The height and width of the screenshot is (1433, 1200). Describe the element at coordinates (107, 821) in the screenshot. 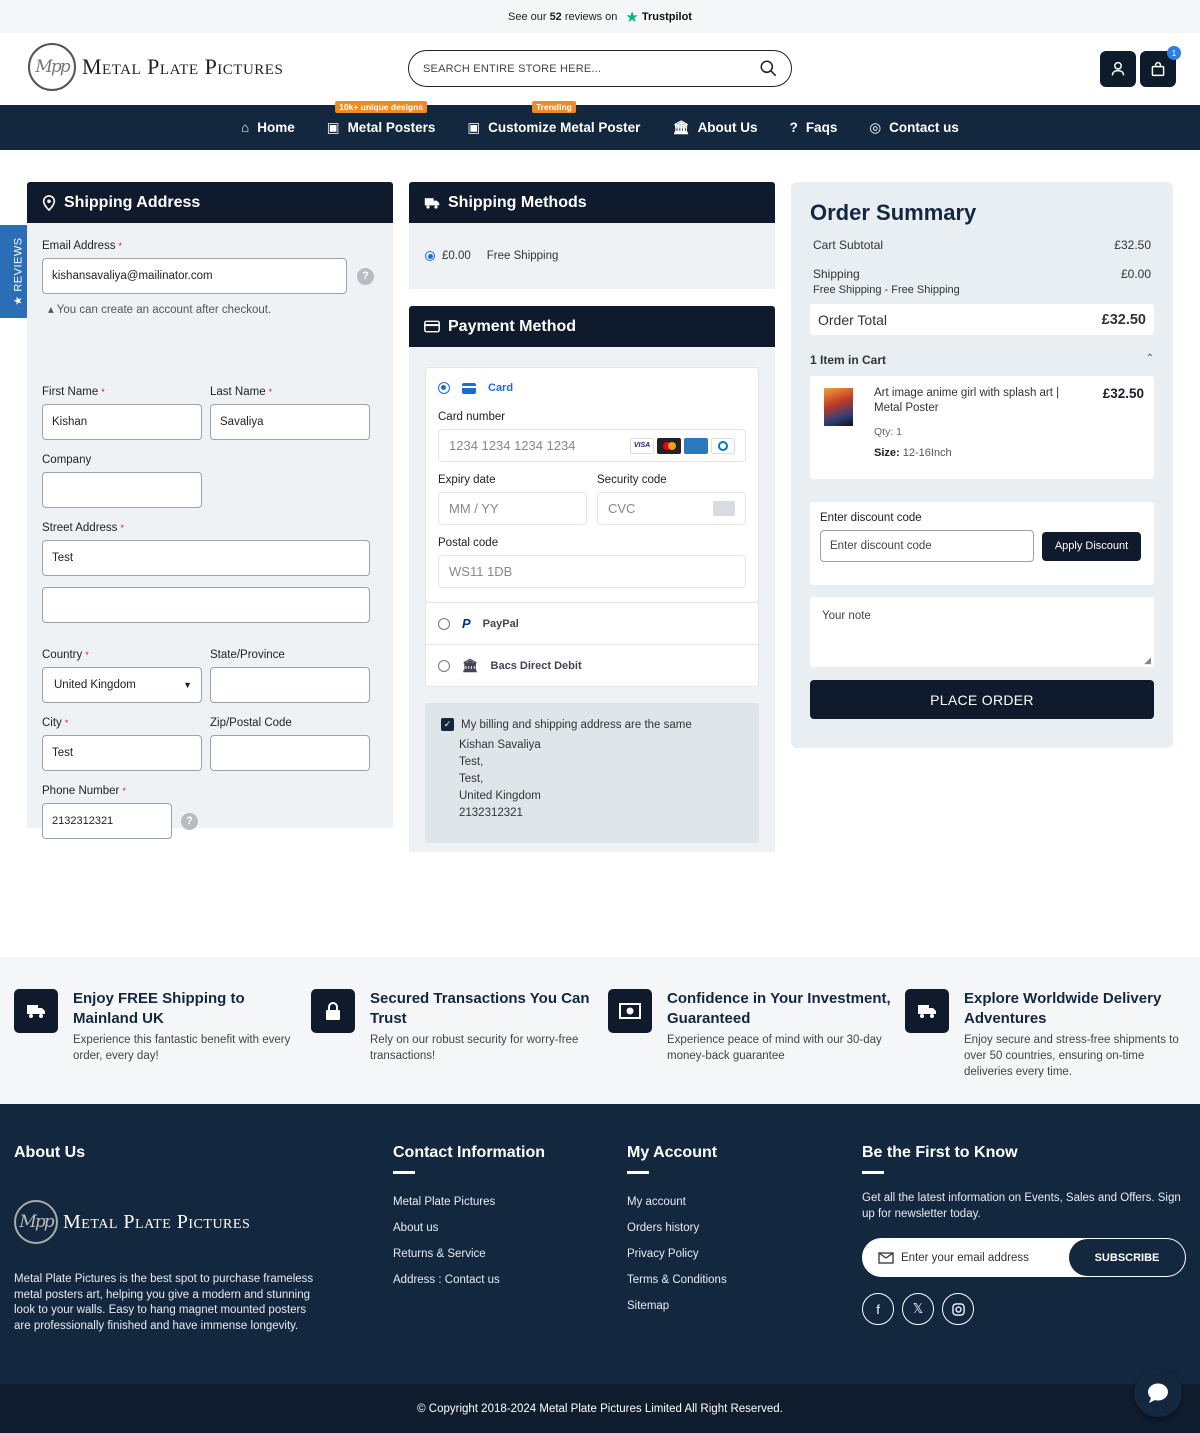

I see `phone-field: 2132312321` at that location.